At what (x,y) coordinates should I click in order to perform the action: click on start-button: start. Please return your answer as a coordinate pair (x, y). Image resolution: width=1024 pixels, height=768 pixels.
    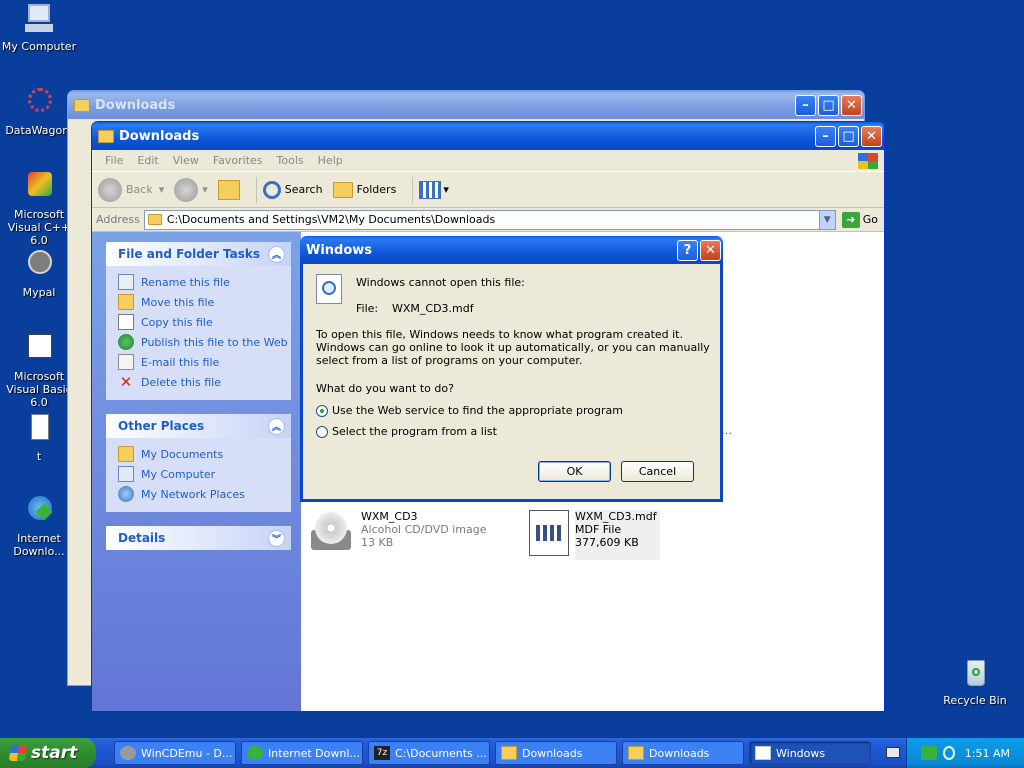
    Looking at the image, I should click on (48, 753).